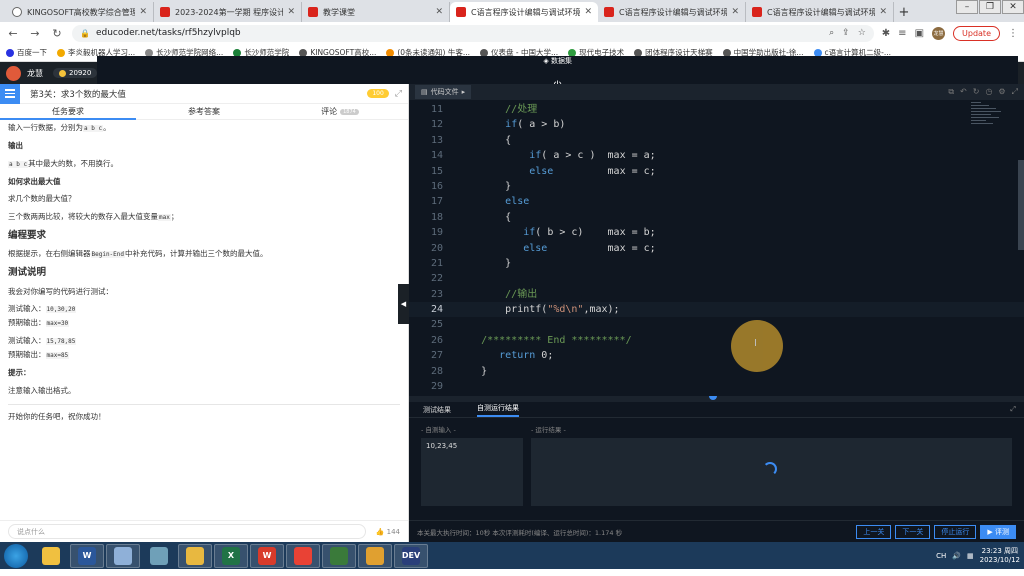 The image size is (1024, 576). What do you see at coordinates (716, 124) in the screenshot?
I see `code-line: 12 if( a > b)` at bounding box center [716, 124].